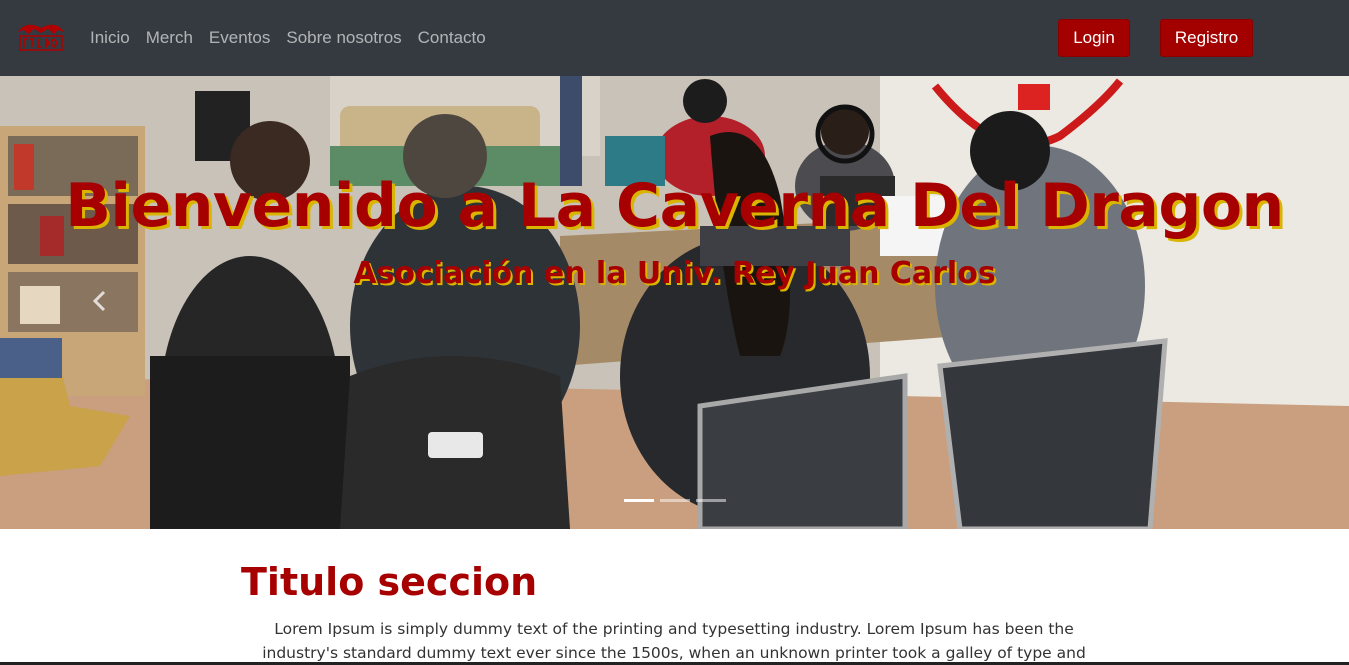 The image size is (1349, 665). Describe the element at coordinates (674, 206) in the screenshot. I see `hero-title: Bienvenido a La Caverna Del Dragon` at that location.